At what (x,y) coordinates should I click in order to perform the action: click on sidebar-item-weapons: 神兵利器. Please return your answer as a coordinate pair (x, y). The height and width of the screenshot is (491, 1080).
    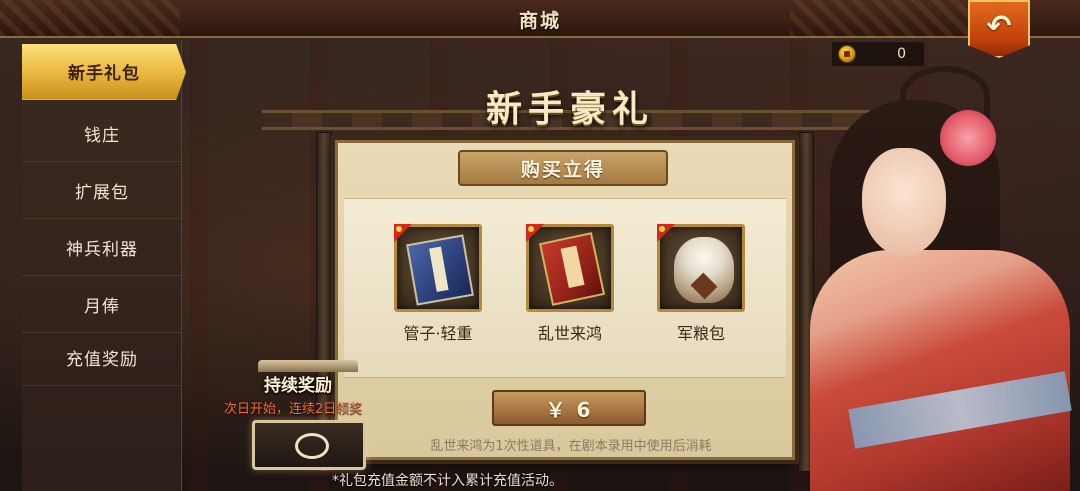
    Looking at the image, I should click on (102, 248).